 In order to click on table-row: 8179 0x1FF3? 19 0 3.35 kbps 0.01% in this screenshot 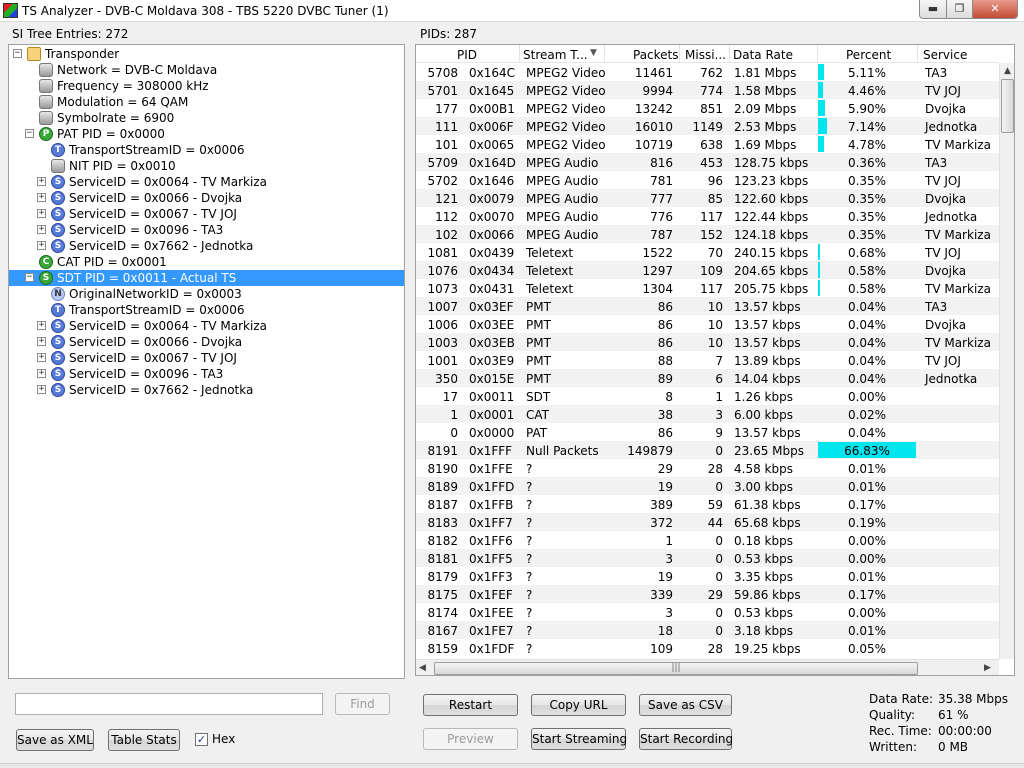, I will do `click(707, 576)`.